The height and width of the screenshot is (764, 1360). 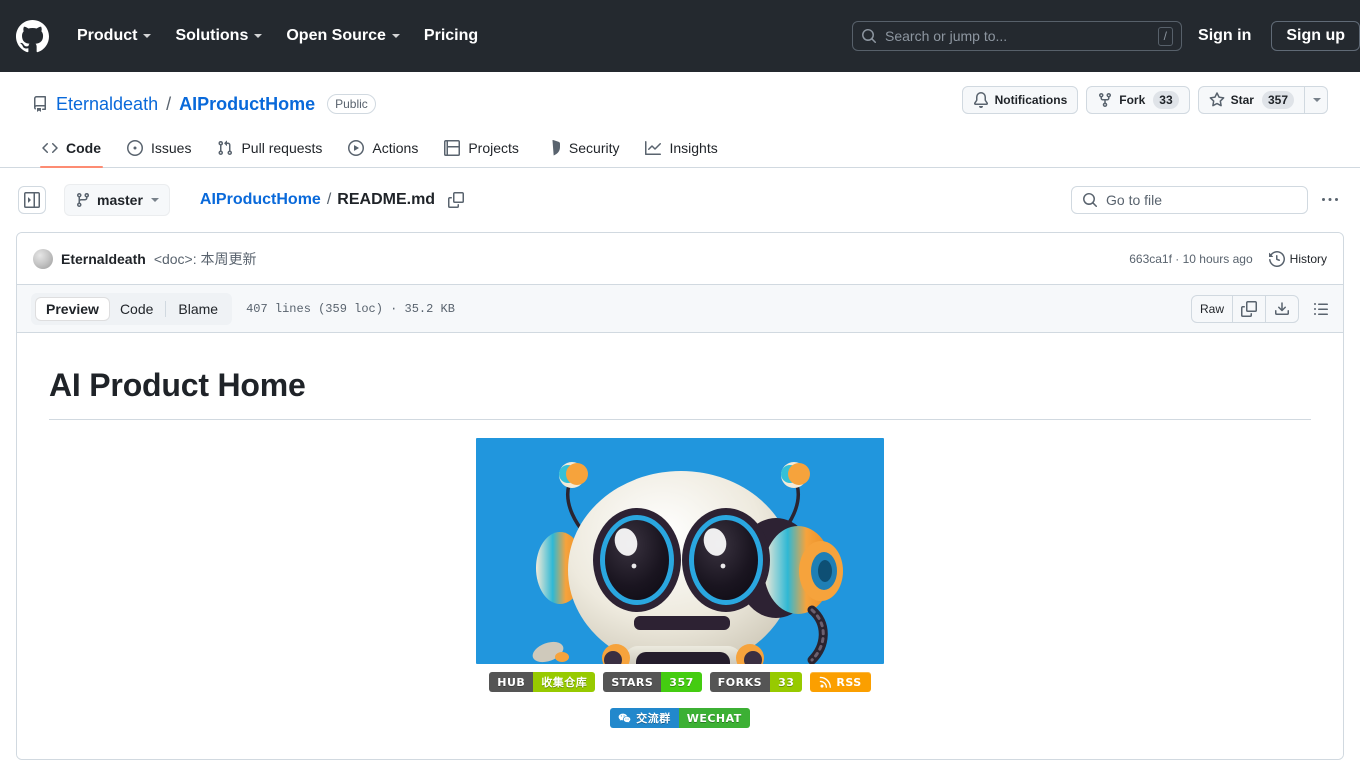 I want to click on rss-icon, so click(x=825, y=682).